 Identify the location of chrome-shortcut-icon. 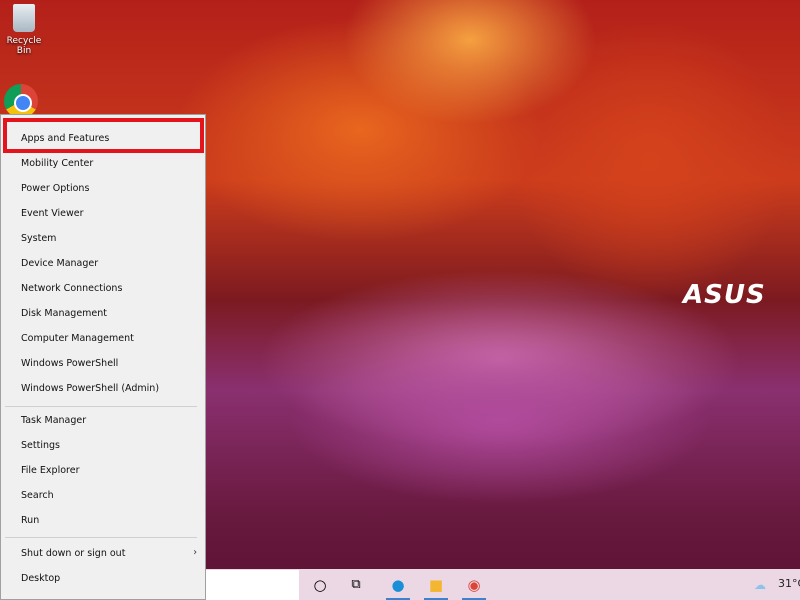
(21, 101).